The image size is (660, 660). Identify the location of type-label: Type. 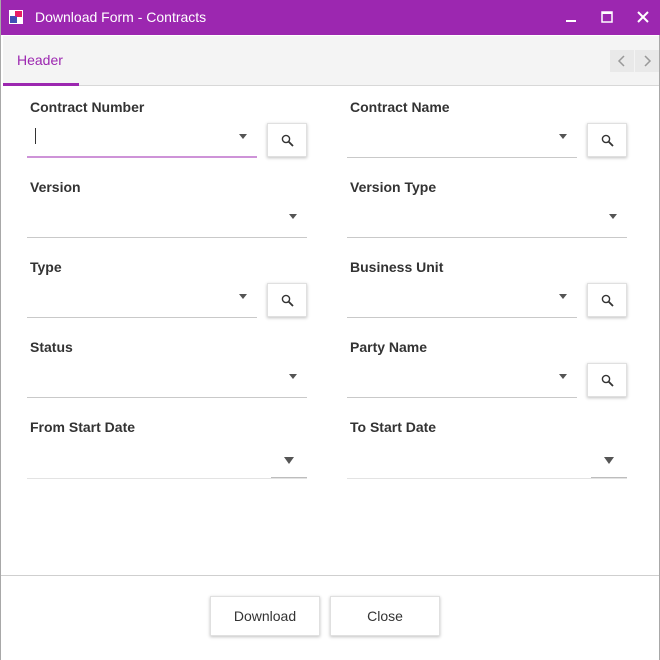
(46, 267).